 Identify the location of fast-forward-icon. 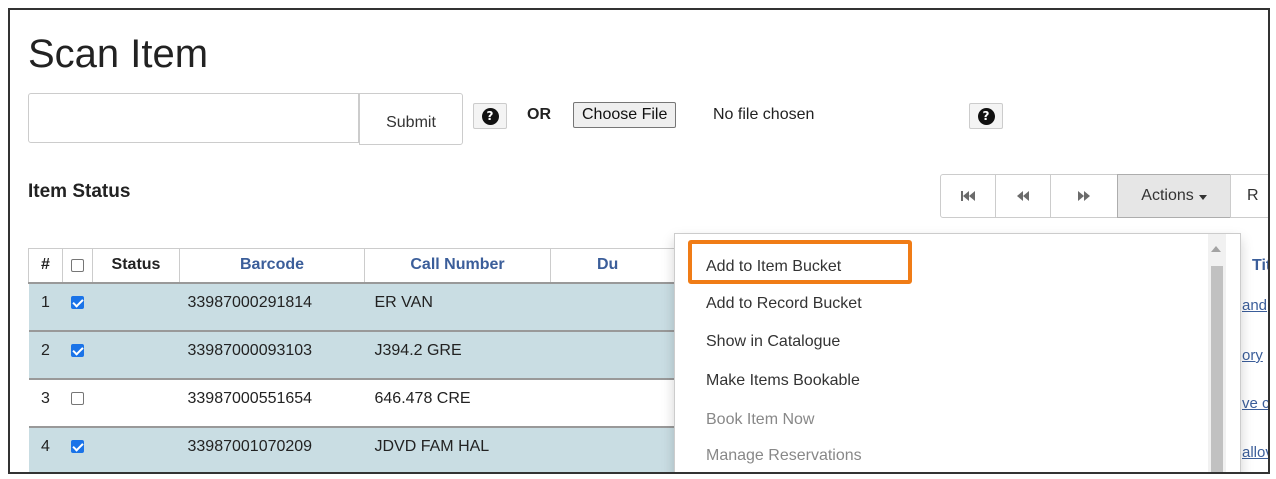
(1084, 196).